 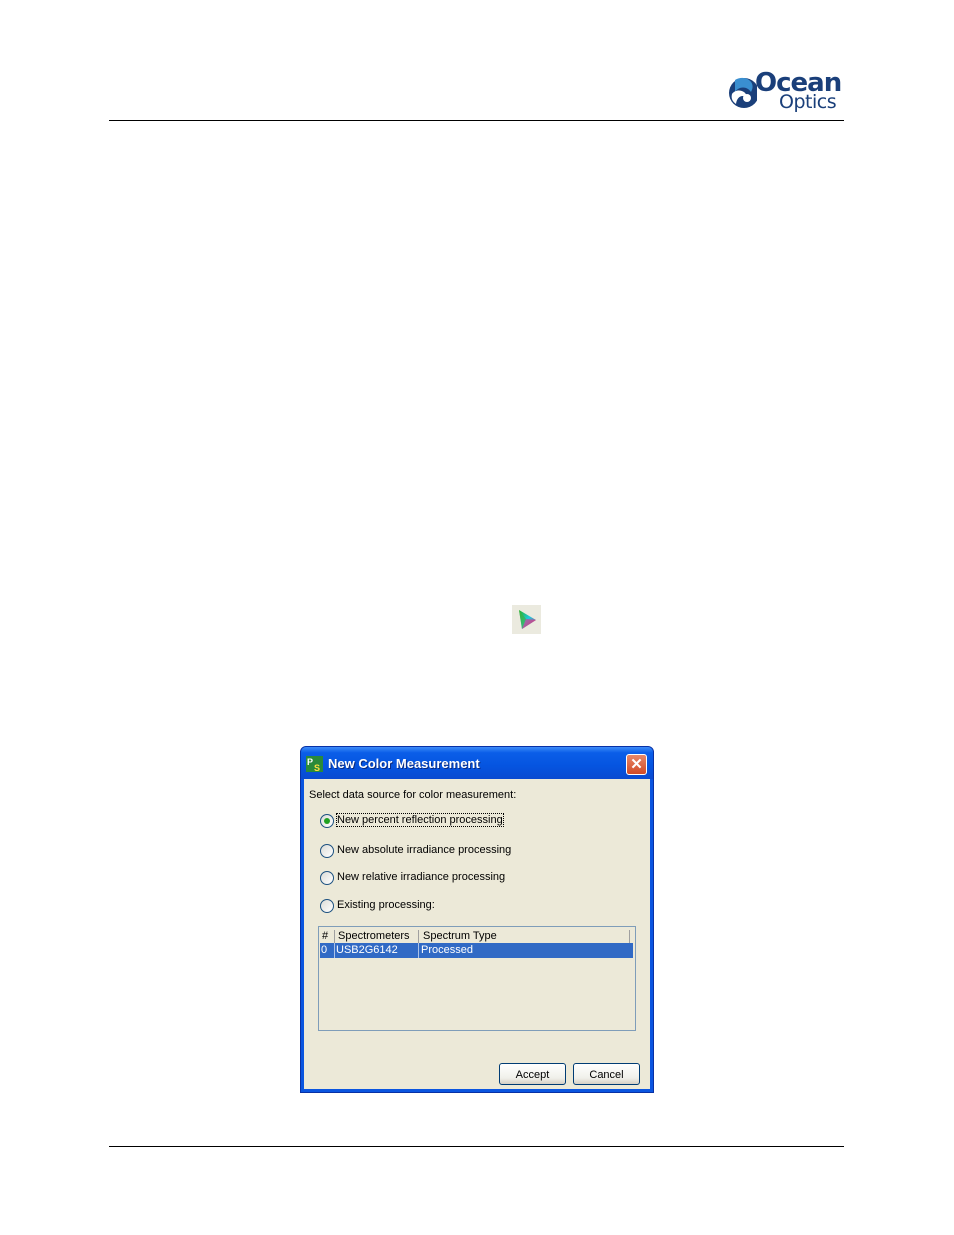 I want to click on svg-text: S, so click(x=317, y=767).